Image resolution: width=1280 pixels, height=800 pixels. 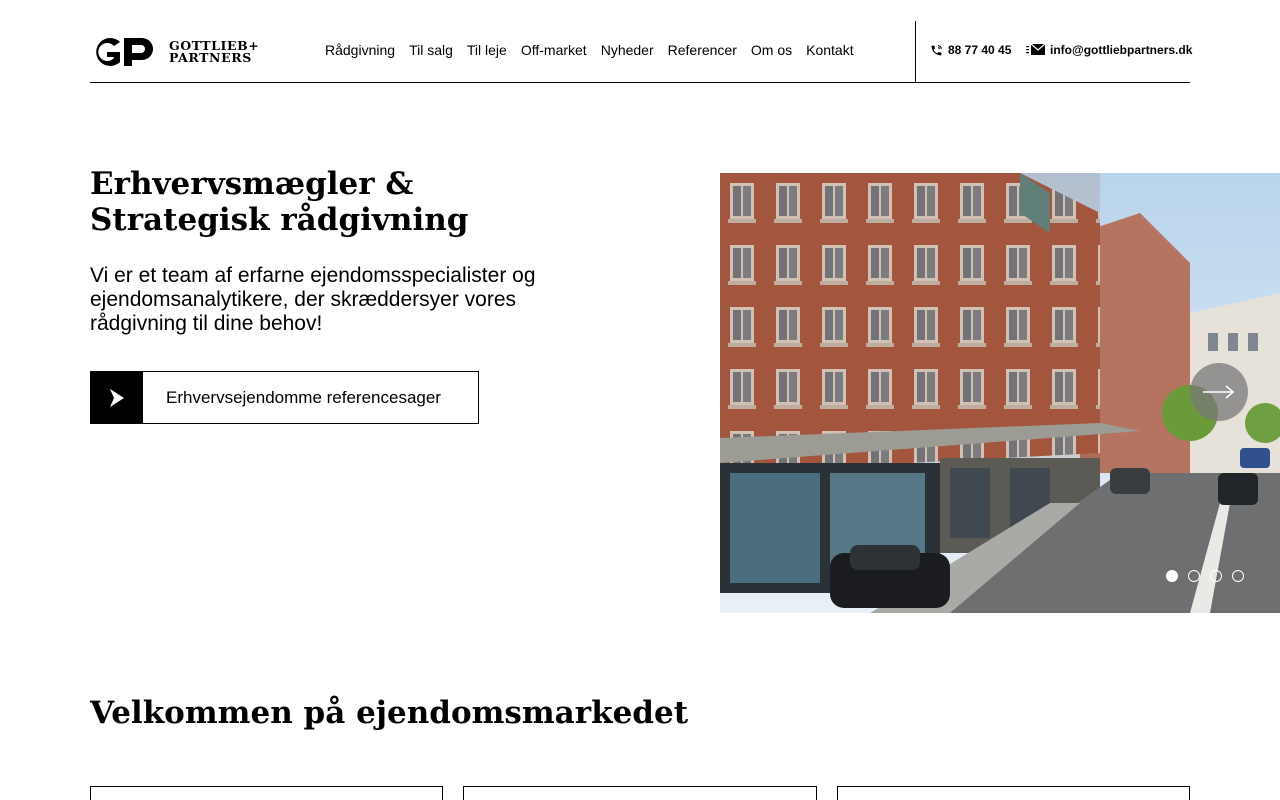 I want to click on slider-next-button, so click(x=1219, y=392).